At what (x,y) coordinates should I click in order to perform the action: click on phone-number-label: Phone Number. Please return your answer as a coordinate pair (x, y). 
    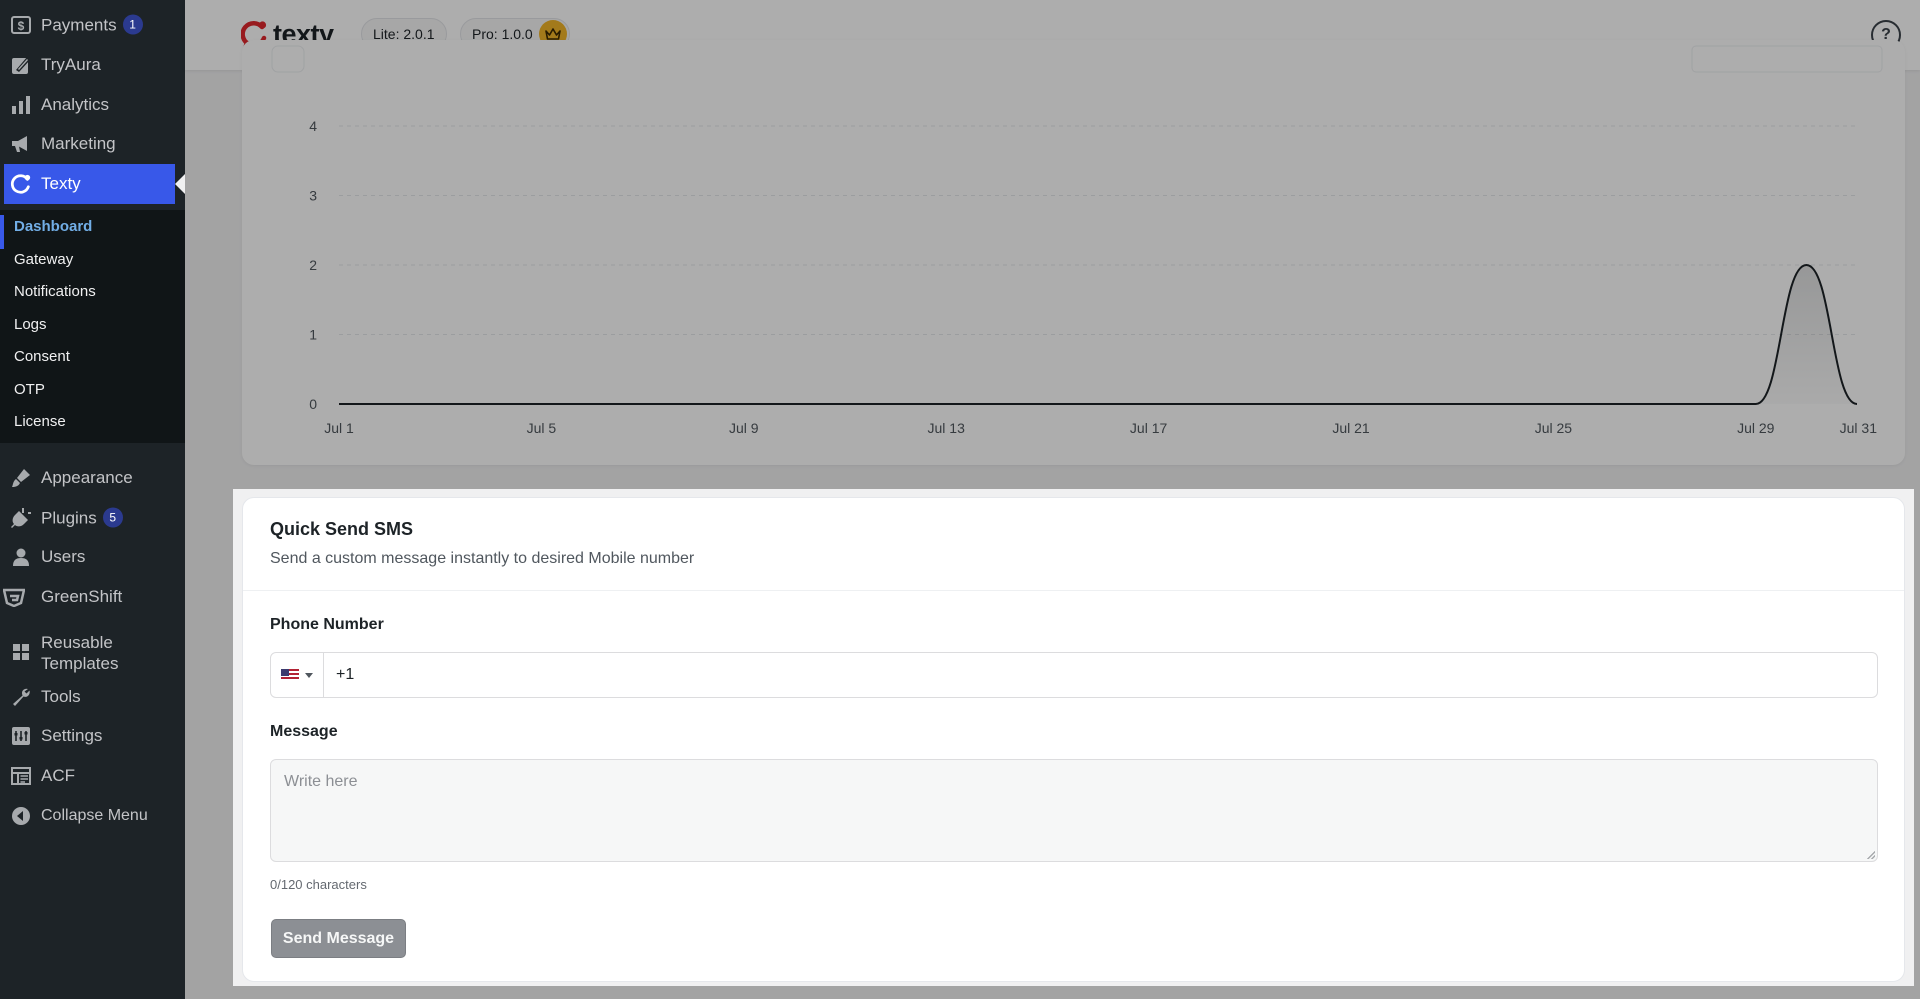
    Looking at the image, I should click on (327, 624).